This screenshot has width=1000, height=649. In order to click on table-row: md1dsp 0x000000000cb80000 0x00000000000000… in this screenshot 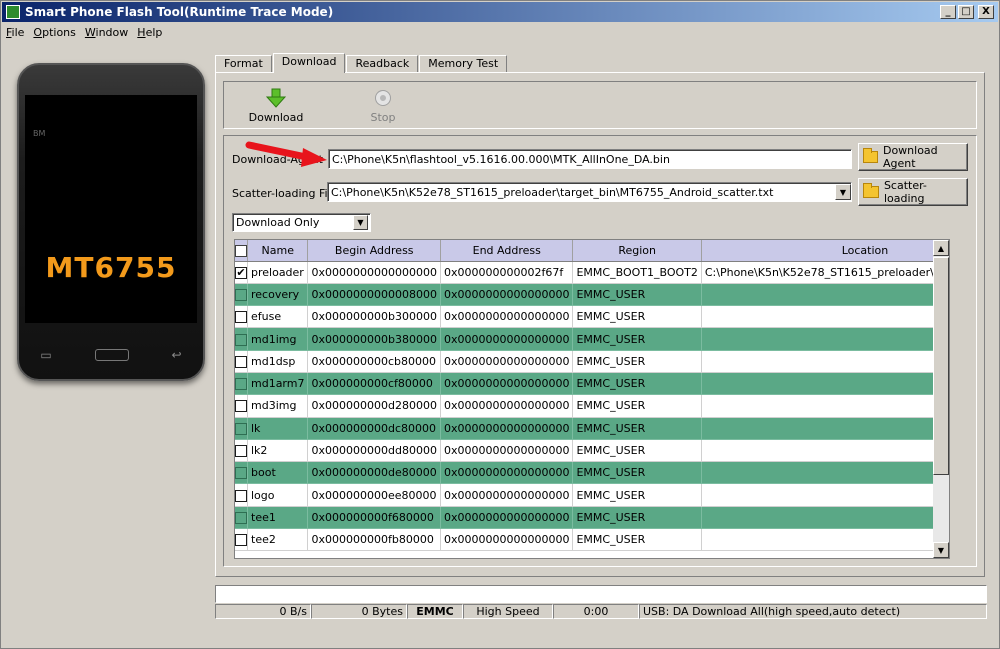, I will do `click(592, 361)`.